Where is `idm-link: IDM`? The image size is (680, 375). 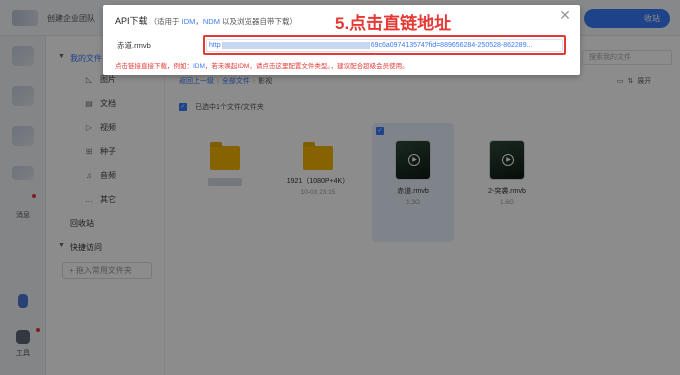 idm-link: IDM is located at coordinates (189, 21).